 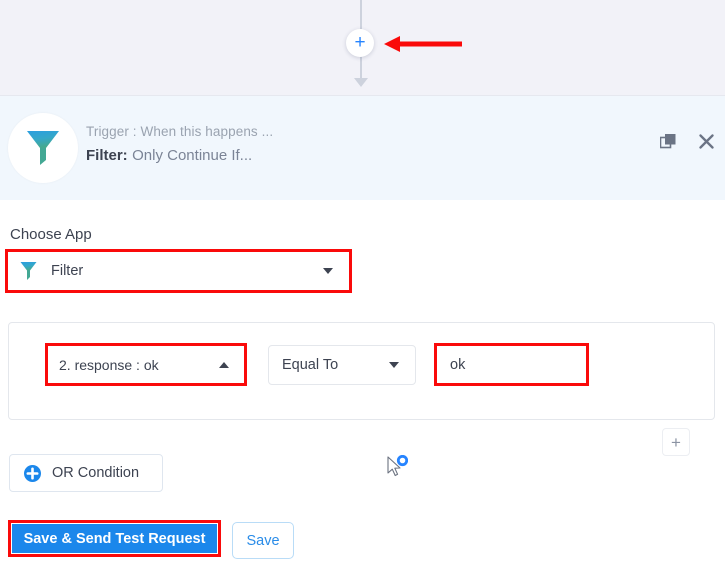 What do you see at coordinates (32, 473) in the screenshot?
I see `circle-plus-icon` at bounding box center [32, 473].